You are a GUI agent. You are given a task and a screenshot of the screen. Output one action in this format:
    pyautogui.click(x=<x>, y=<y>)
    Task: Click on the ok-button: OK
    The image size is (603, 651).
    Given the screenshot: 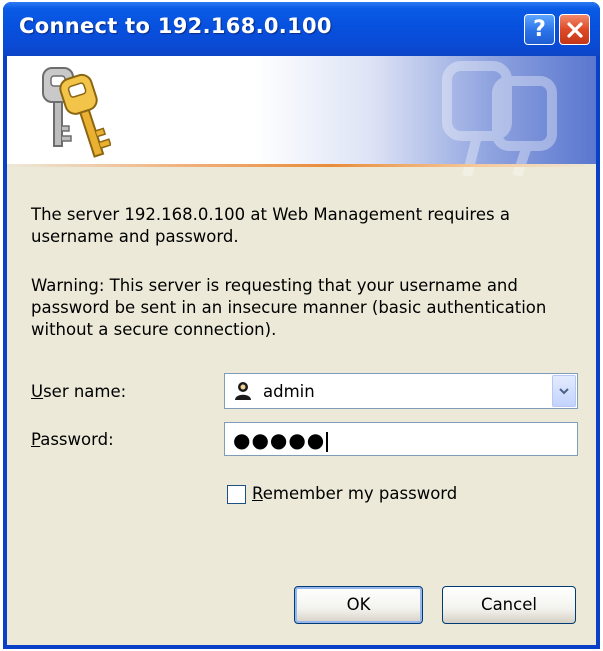 What is the action you would take?
    pyautogui.click(x=358, y=605)
    